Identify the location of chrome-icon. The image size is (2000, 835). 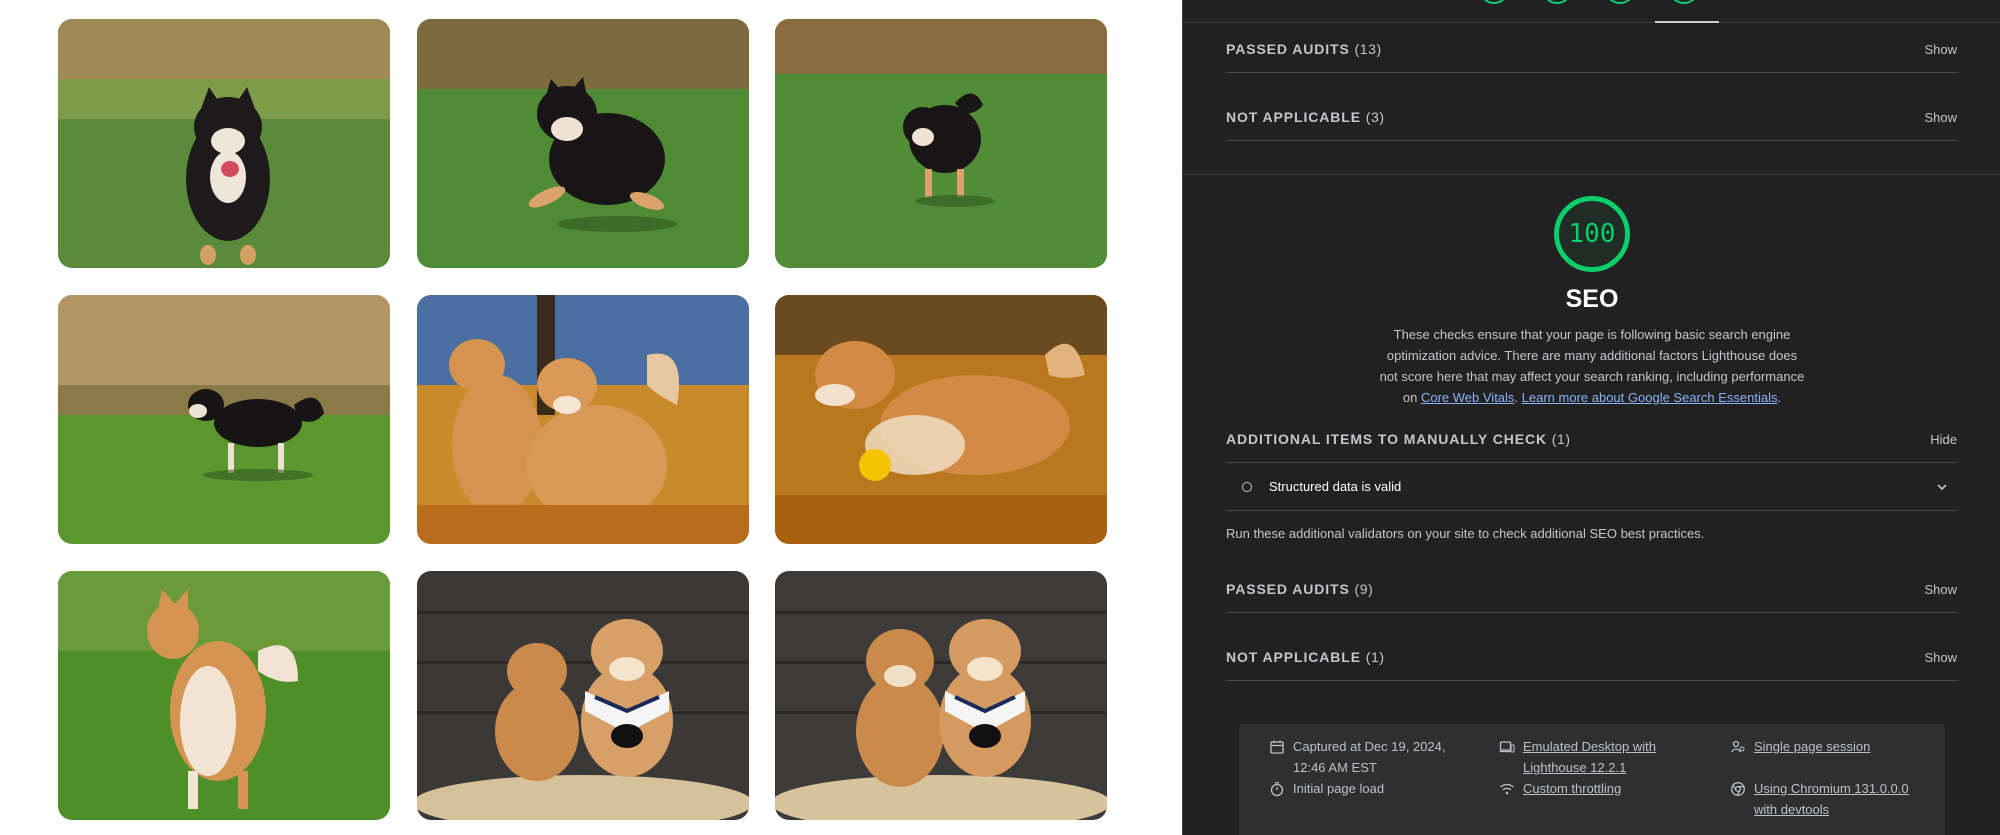
(1738, 789).